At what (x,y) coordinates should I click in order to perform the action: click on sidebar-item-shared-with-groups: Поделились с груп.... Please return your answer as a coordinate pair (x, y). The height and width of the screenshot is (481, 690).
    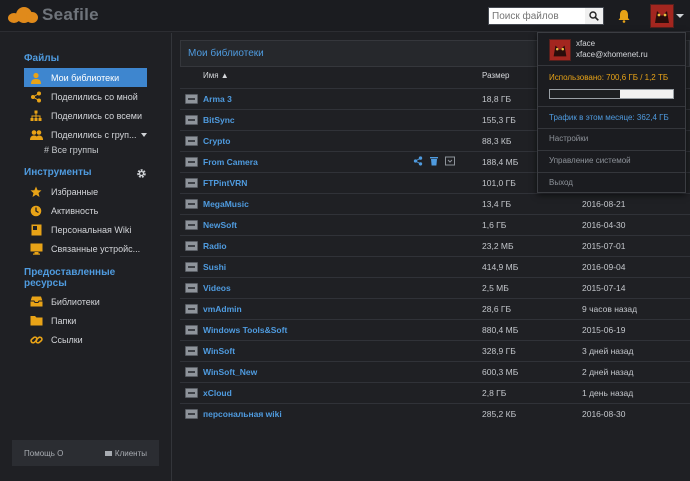
    Looking at the image, I should click on (85, 134).